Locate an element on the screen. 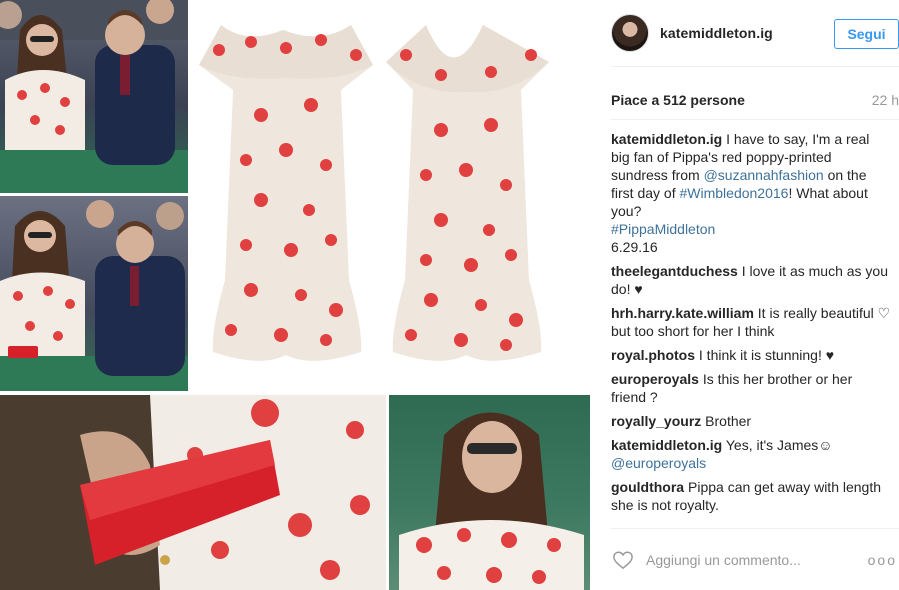  comment-username: royal.photos is located at coordinates (653, 355).